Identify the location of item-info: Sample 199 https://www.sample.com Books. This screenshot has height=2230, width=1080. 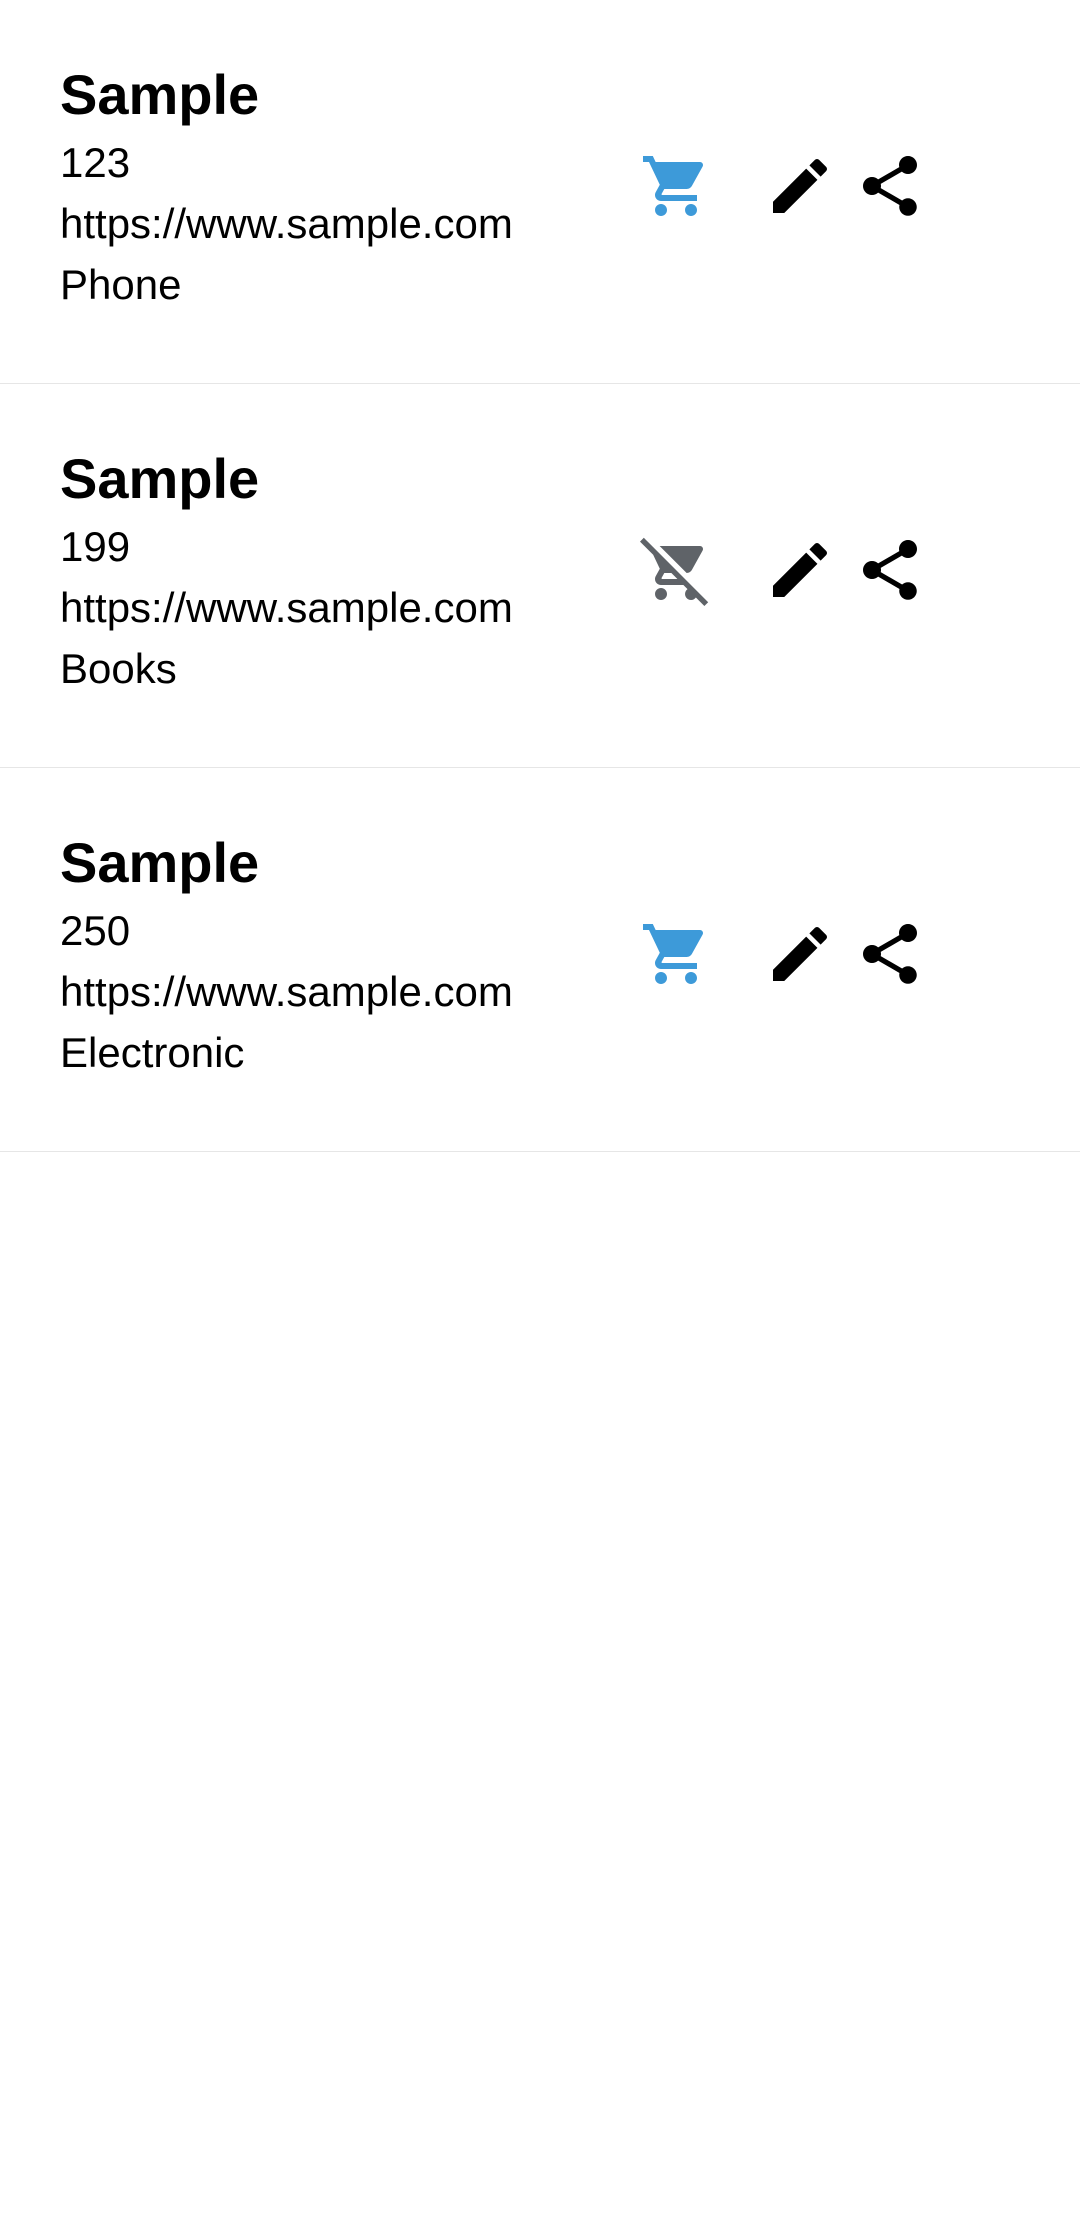
(340, 570).